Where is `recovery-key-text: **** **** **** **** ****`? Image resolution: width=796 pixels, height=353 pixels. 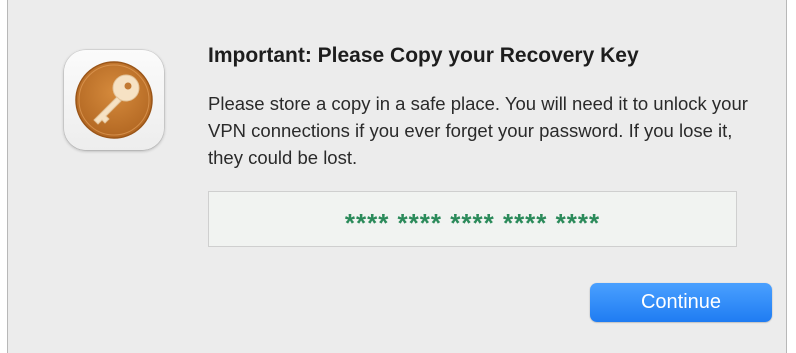
recovery-key-text: **** **** **** **** **** is located at coordinates (472, 222).